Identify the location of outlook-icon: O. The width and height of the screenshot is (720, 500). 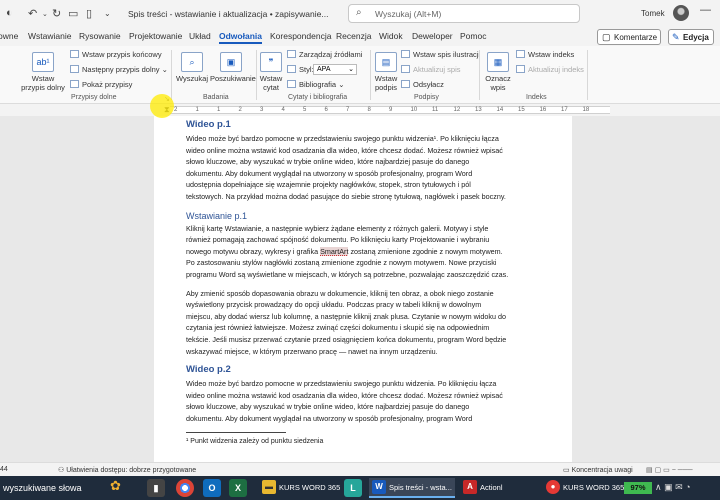
(212, 488).